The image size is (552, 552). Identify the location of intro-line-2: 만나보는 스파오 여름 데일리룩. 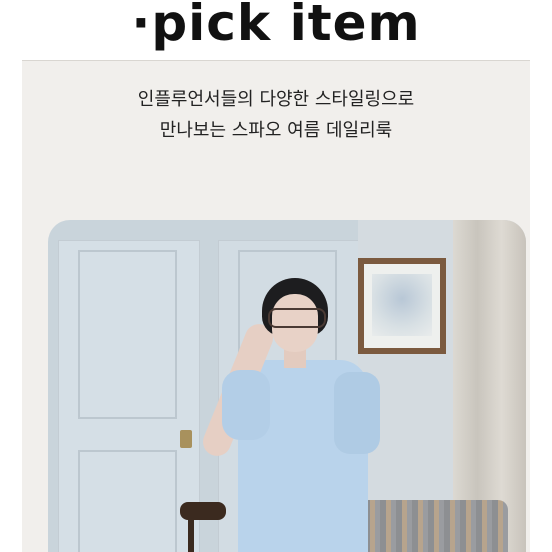
(276, 130).